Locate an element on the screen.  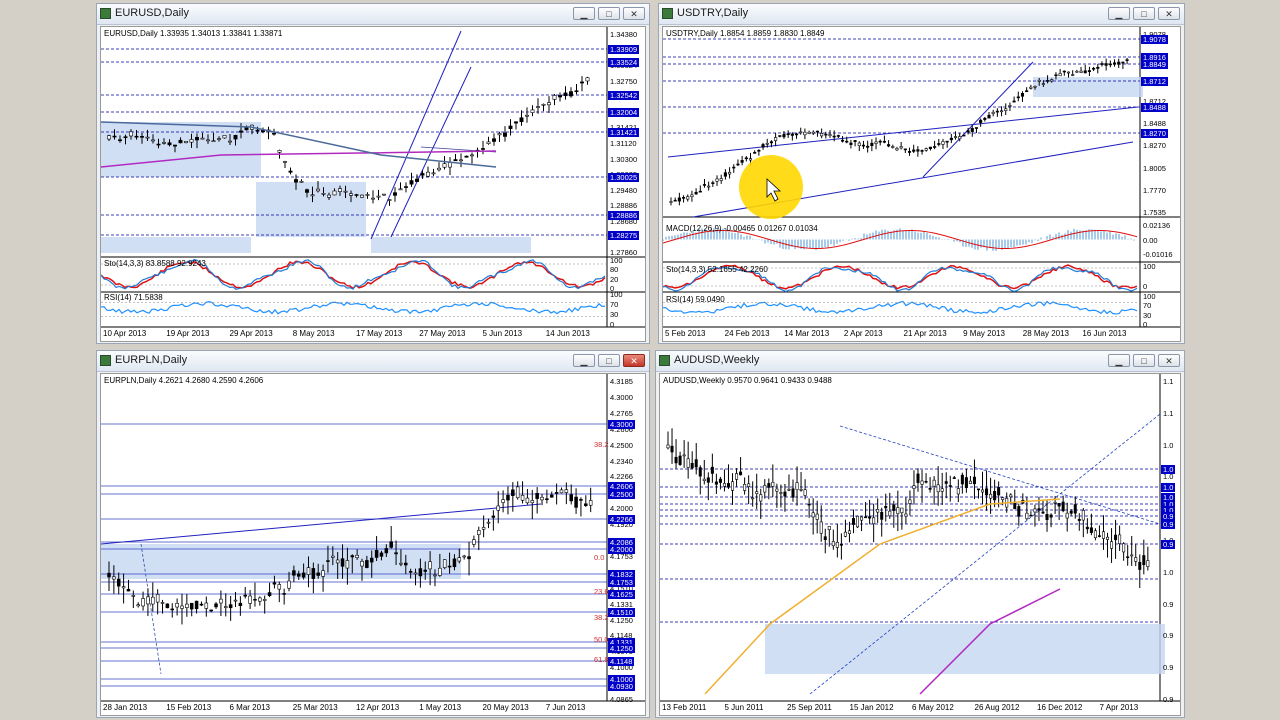
time-scale-label: 2 Apr 2013 is located at coordinates (863, 333).